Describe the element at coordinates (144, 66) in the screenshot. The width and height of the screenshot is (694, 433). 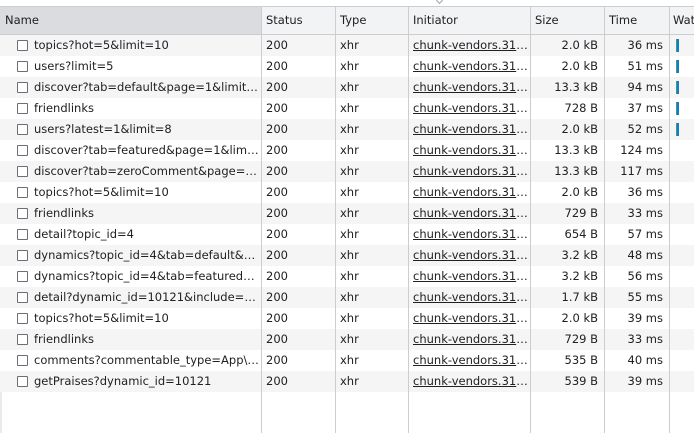
I see `request-name: users?limit=5` at that location.